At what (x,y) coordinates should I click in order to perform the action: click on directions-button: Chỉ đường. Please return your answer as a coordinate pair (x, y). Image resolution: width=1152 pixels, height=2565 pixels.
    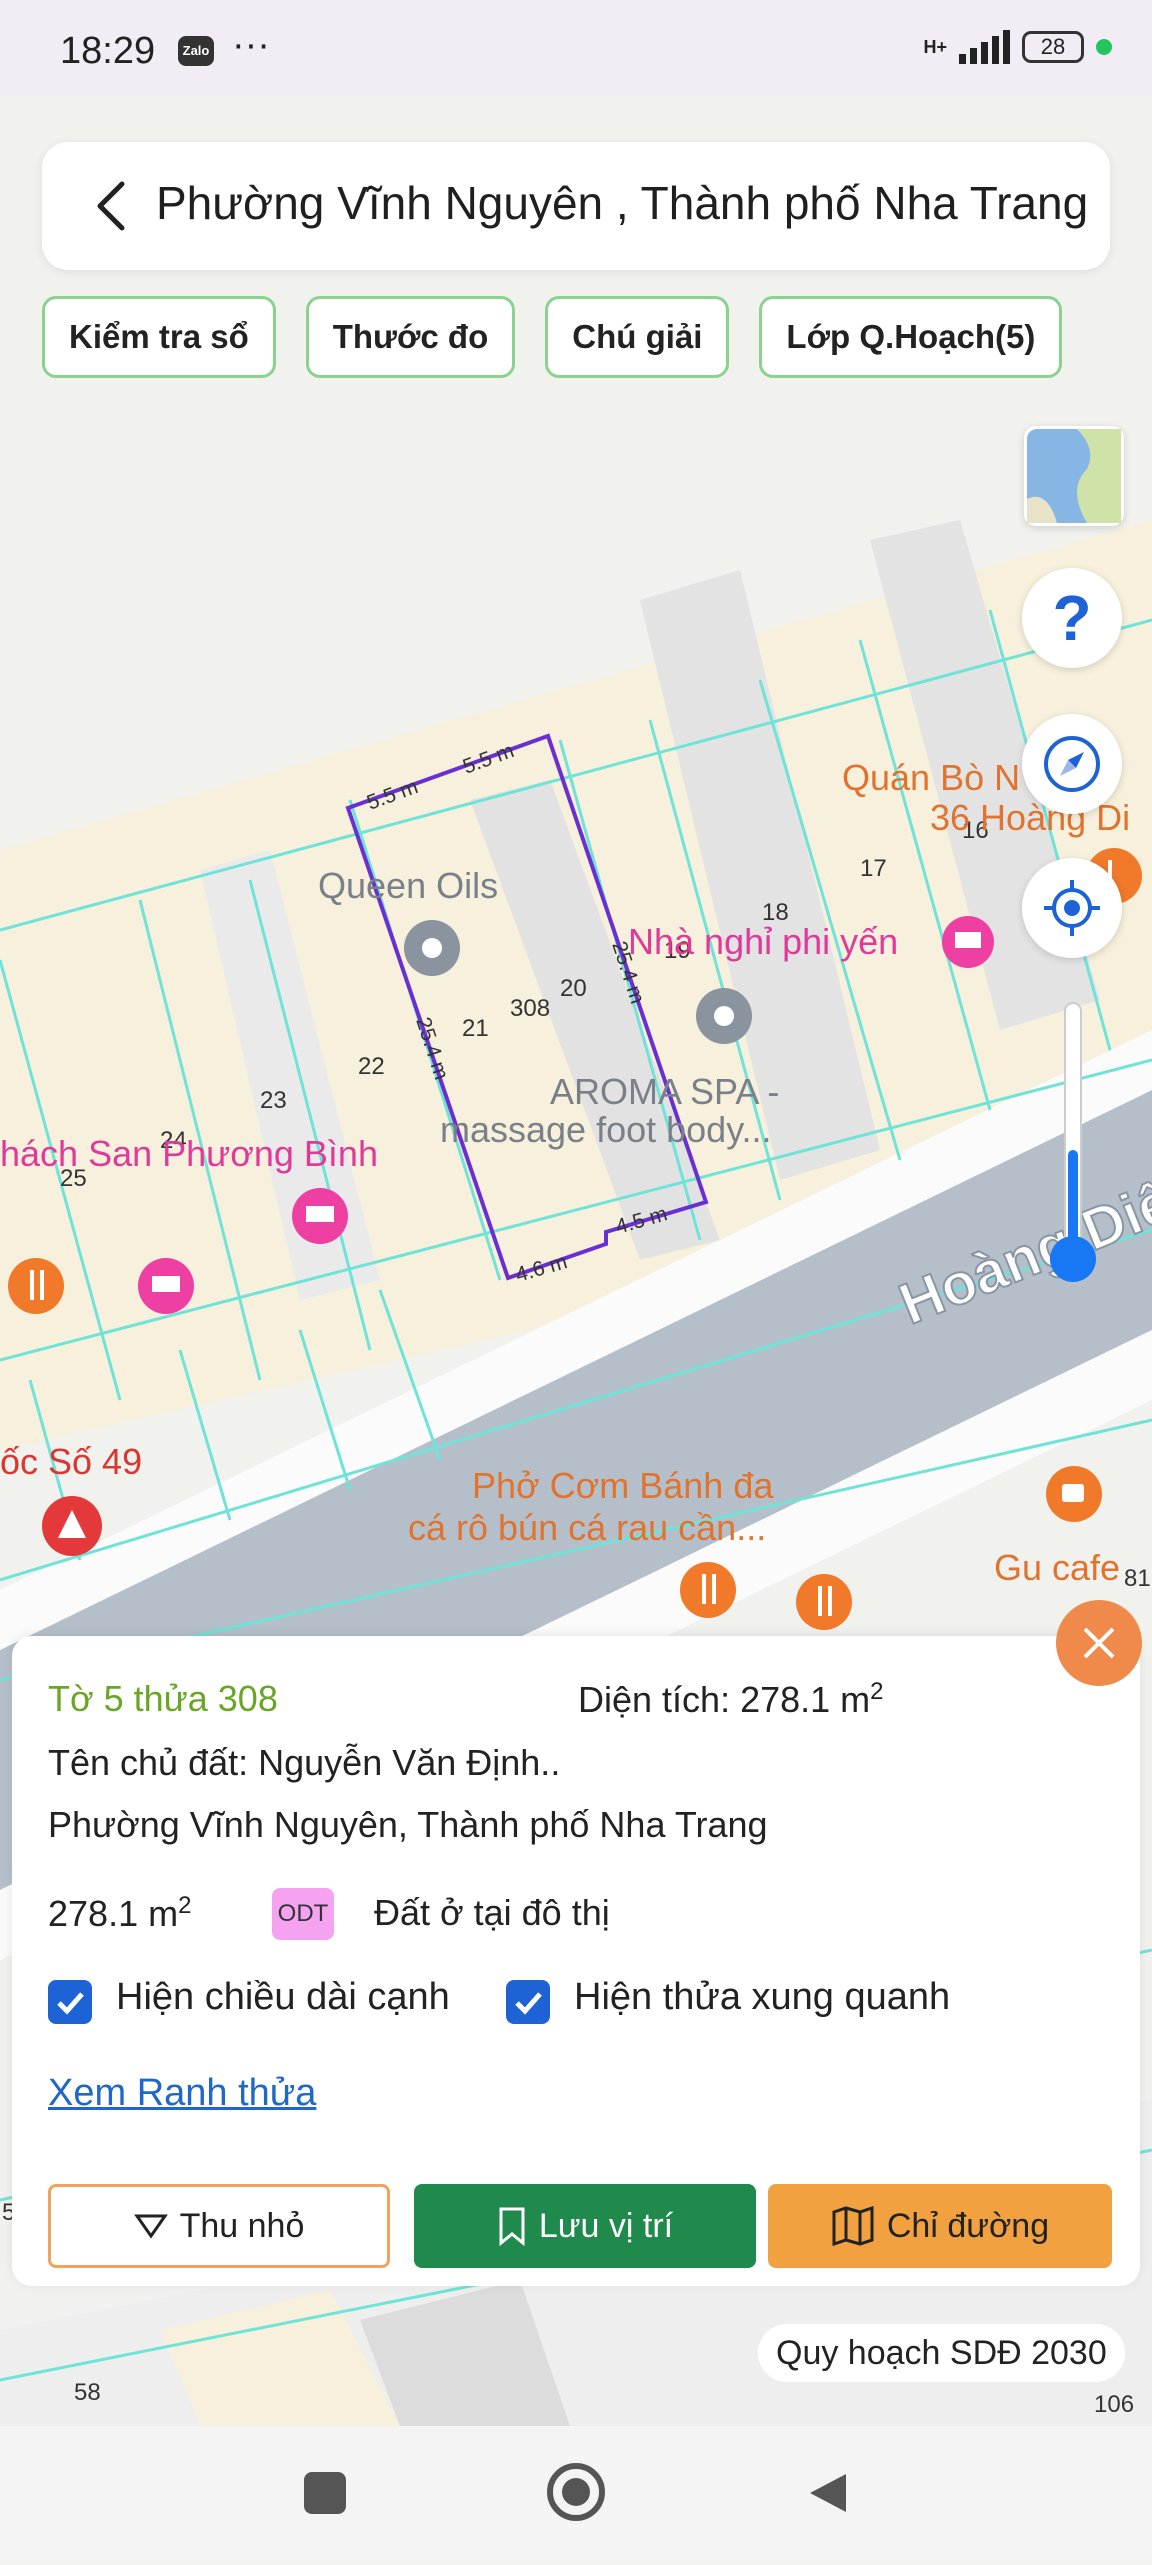
    Looking at the image, I should click on (940, 2226).